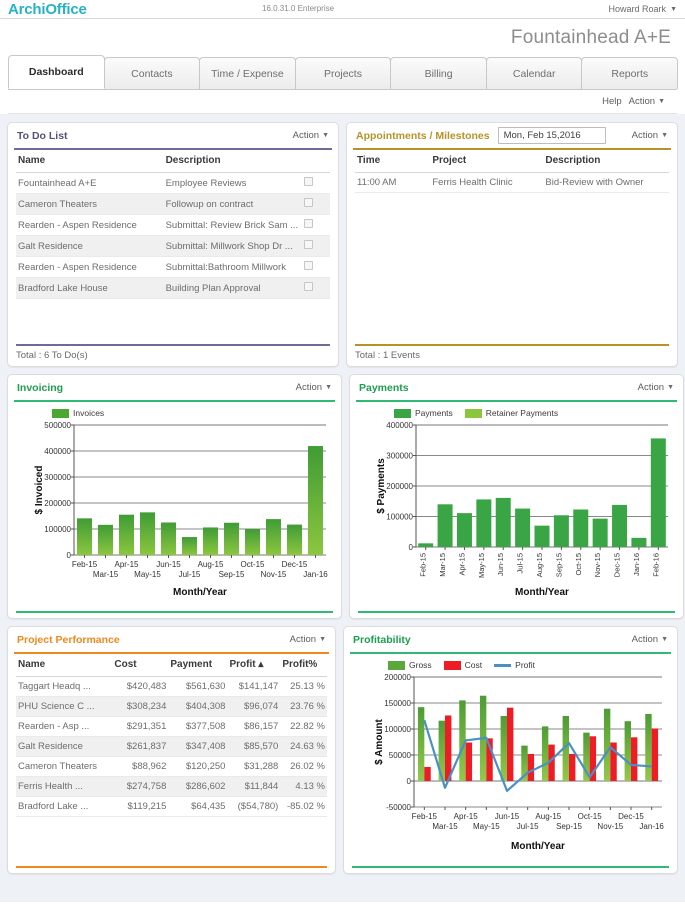 Image resolution: width=685 pixels, height=910 pixels. What do you see at coordinates (606, 182) in the screenshot?
I see `appt-cell-description: Bid-Review with Owner` at bounding box center [606, 182].